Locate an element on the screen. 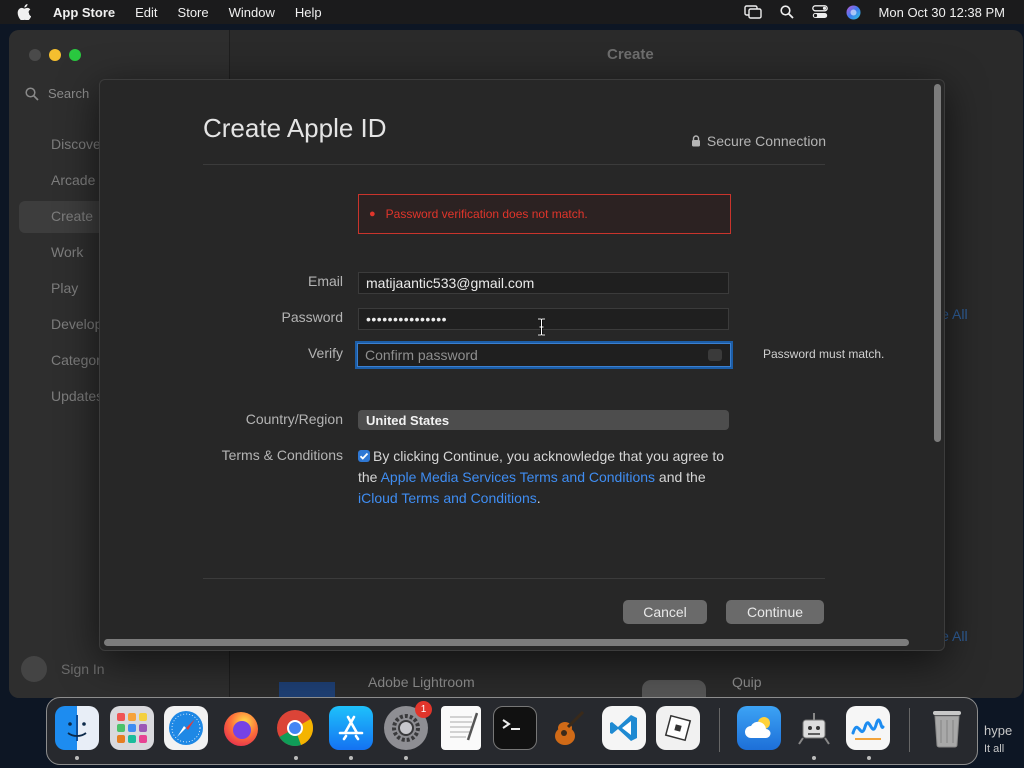 The width and height of the screenshot is (1024, 768). sidebar-item-updates: Updates is located at coordinates (77, 396).